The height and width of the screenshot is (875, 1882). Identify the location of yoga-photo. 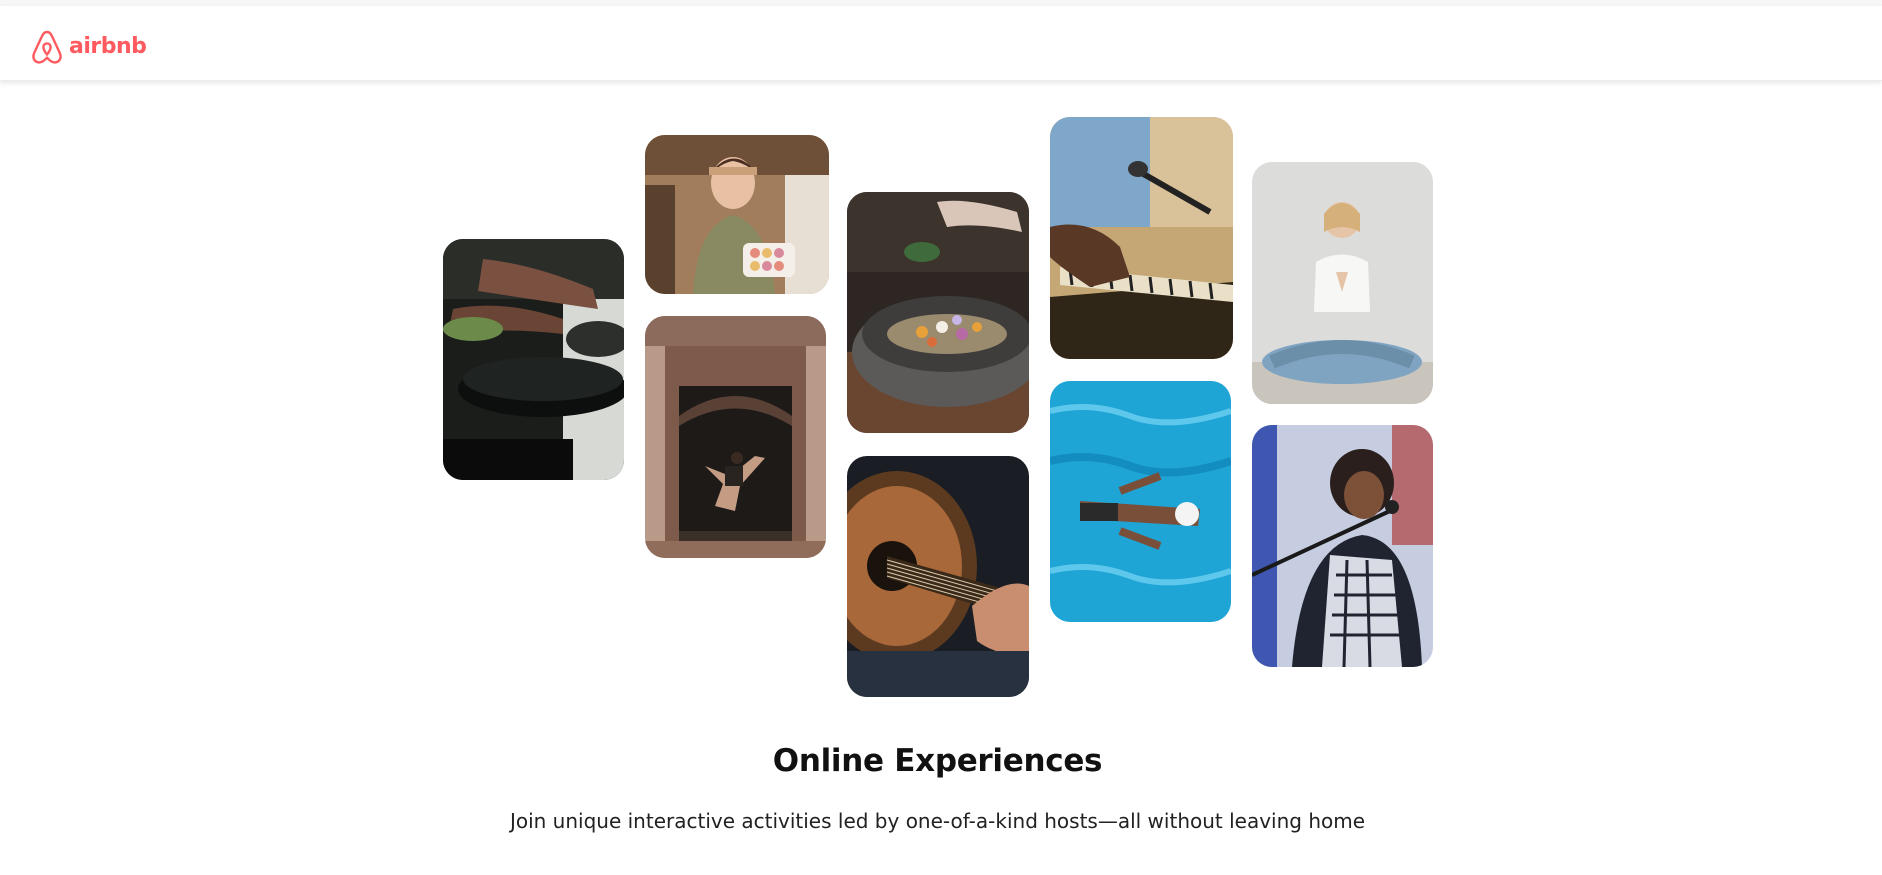
(1342, 283).